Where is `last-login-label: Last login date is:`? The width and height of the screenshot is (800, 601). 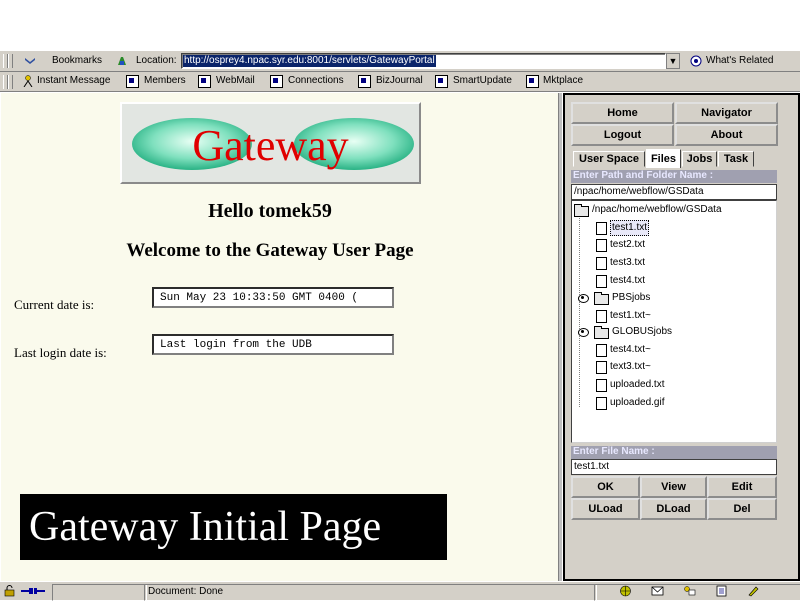 last-login-label: Last login date is: is located at coordinates (60, 352).